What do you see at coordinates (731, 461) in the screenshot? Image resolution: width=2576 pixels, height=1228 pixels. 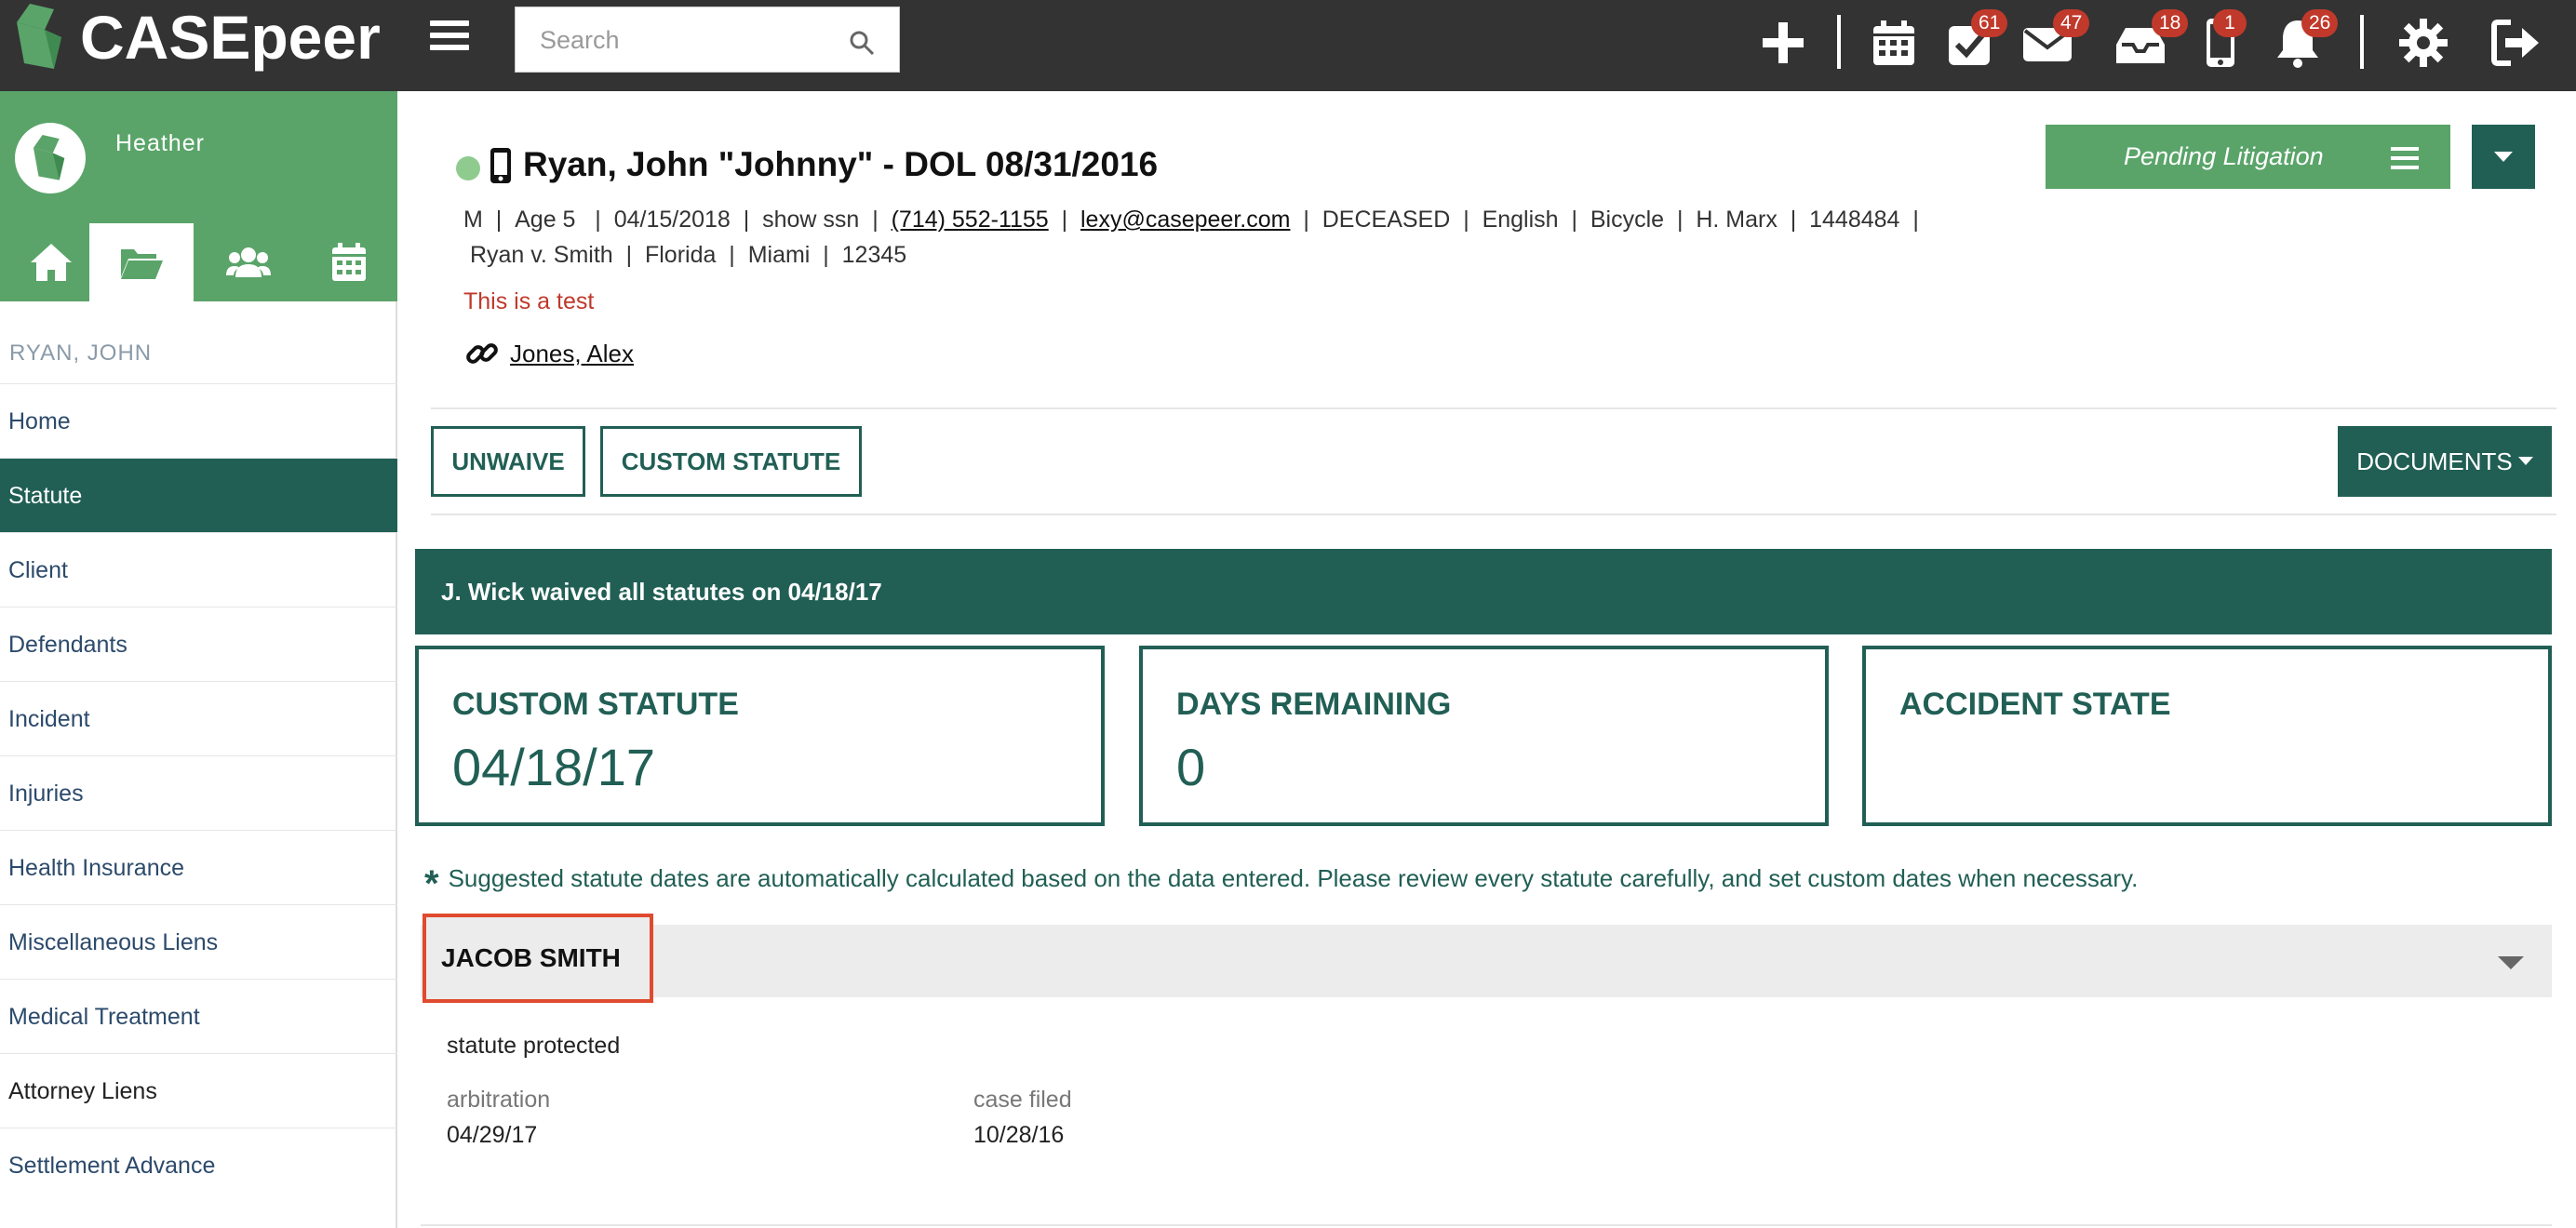 I see `custom-statute-button: CUSTOM STATUTE` at bounding box center [731, 461].